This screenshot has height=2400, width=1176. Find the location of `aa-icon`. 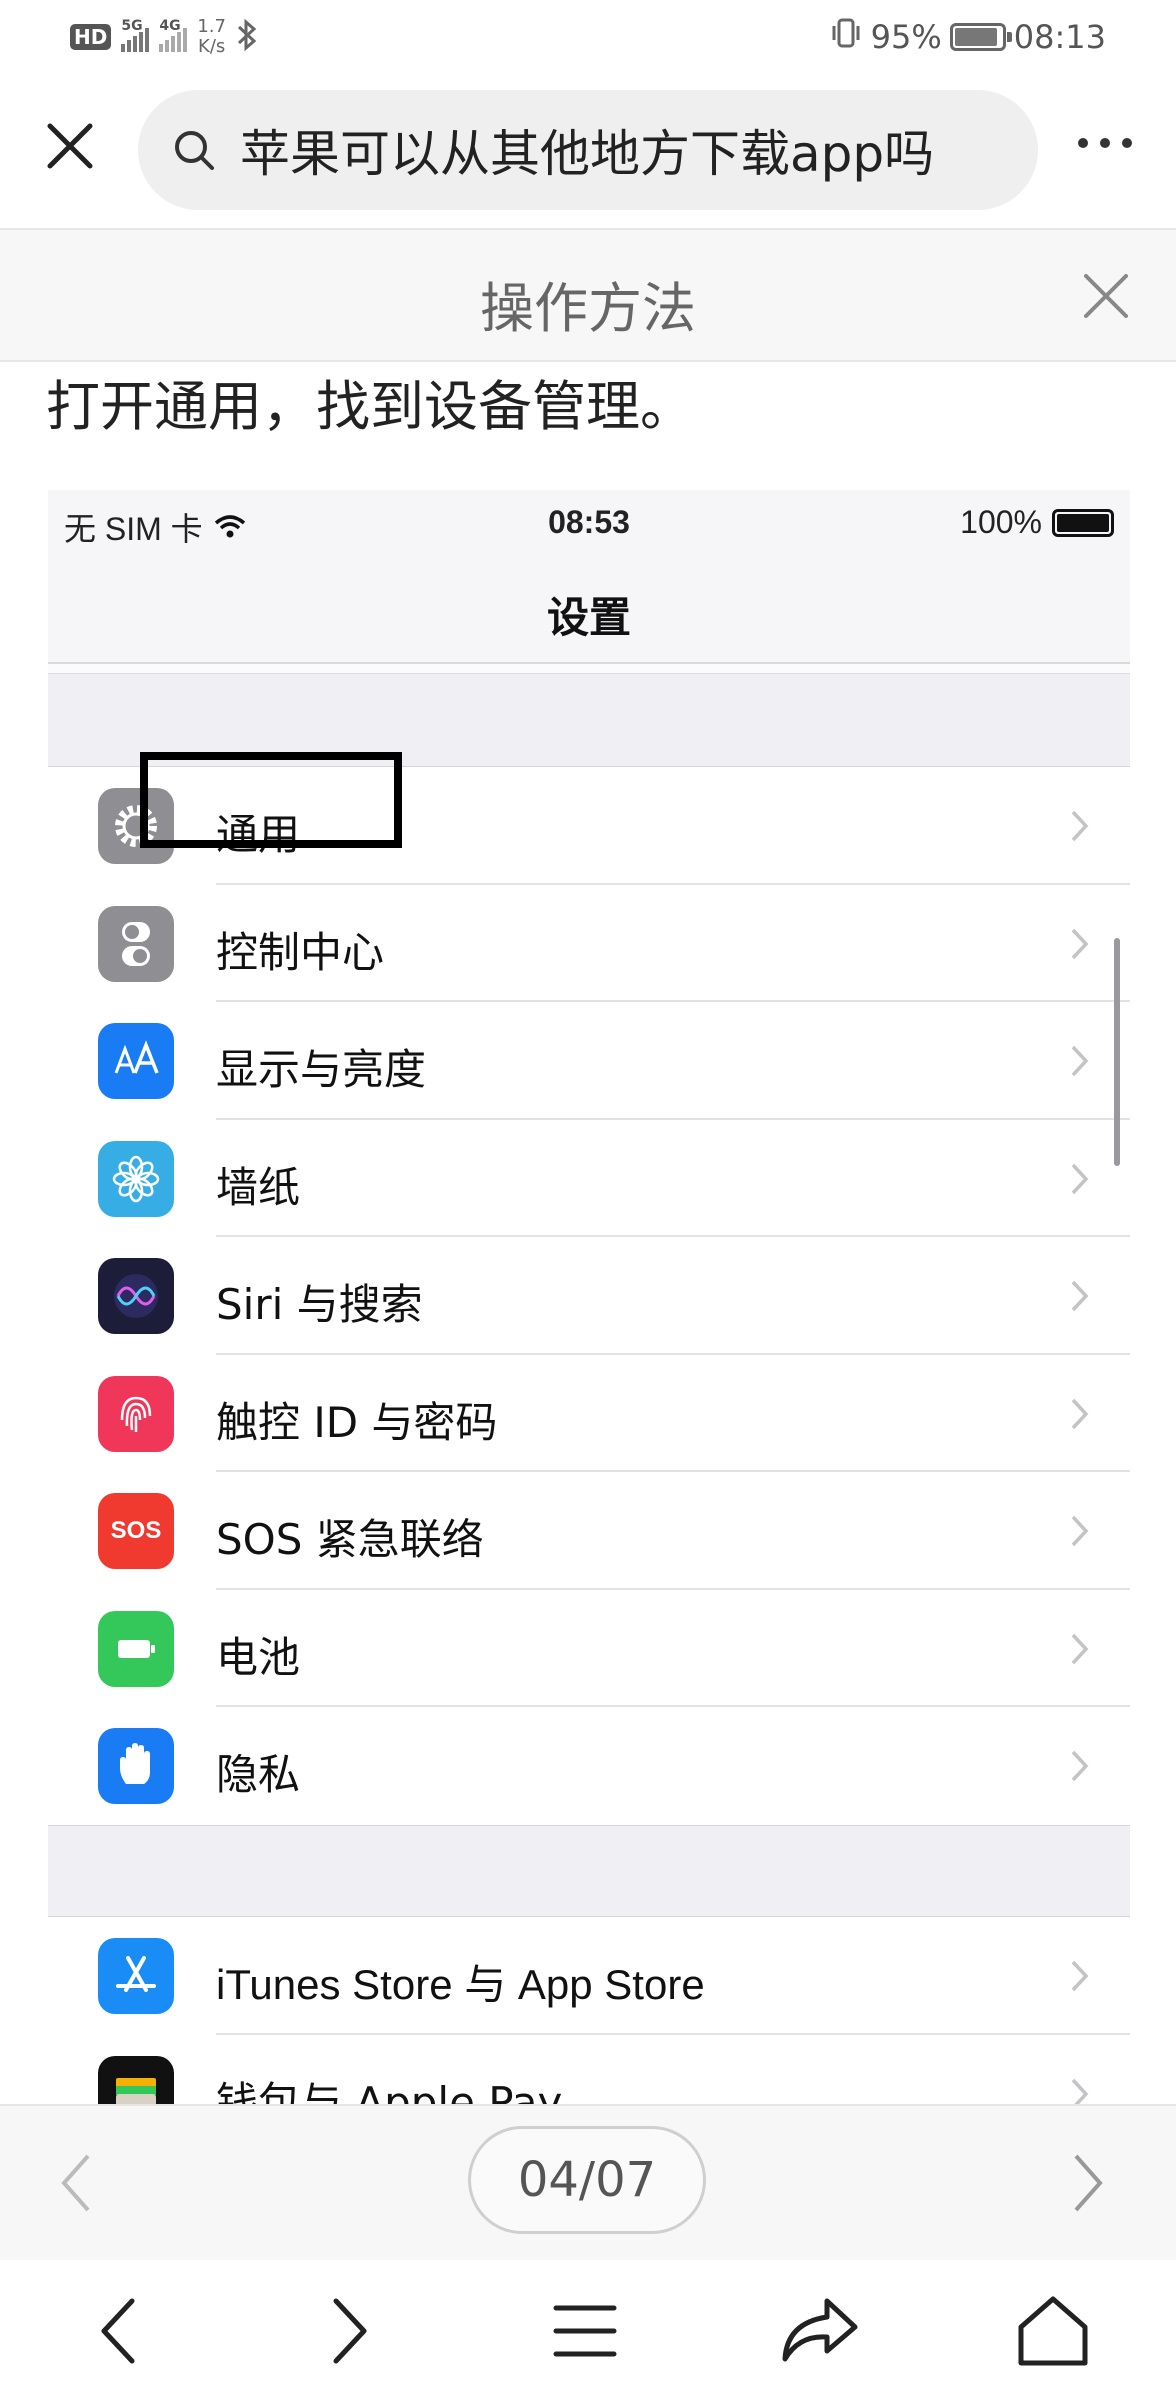

aa-icon is located at coordinates (136, 1061).